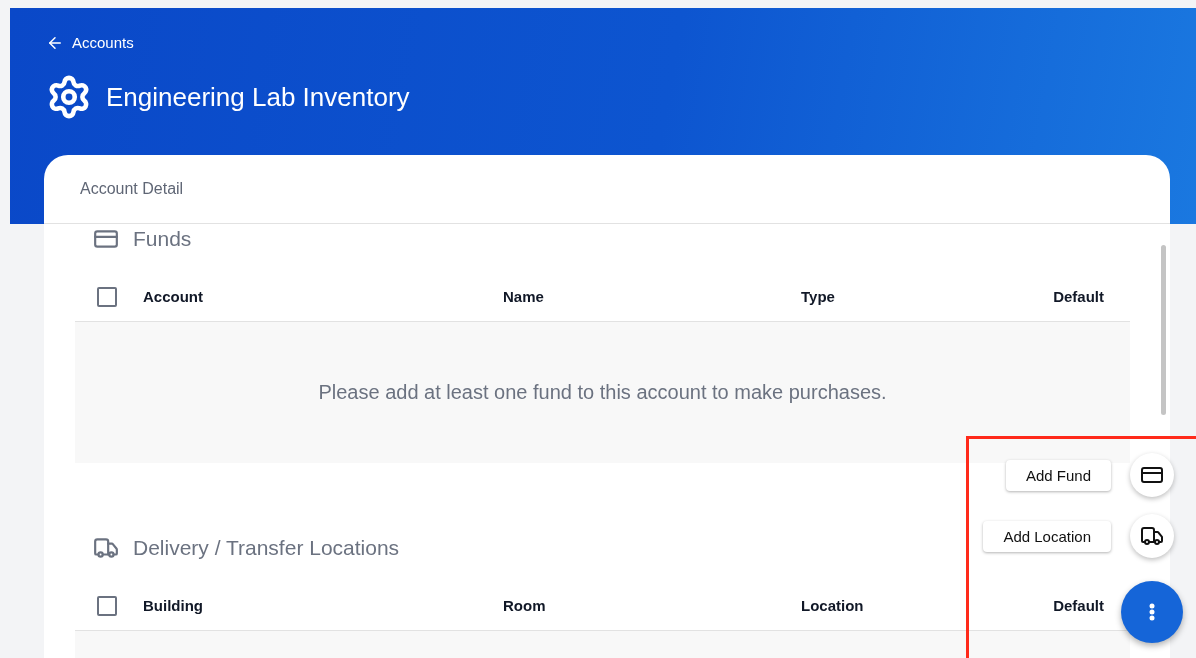 The width and height of the screenshot is (1196, 658). Describe the element at coordinates (818, 296) in the screenshot. I see `column-header: Type` at that location.